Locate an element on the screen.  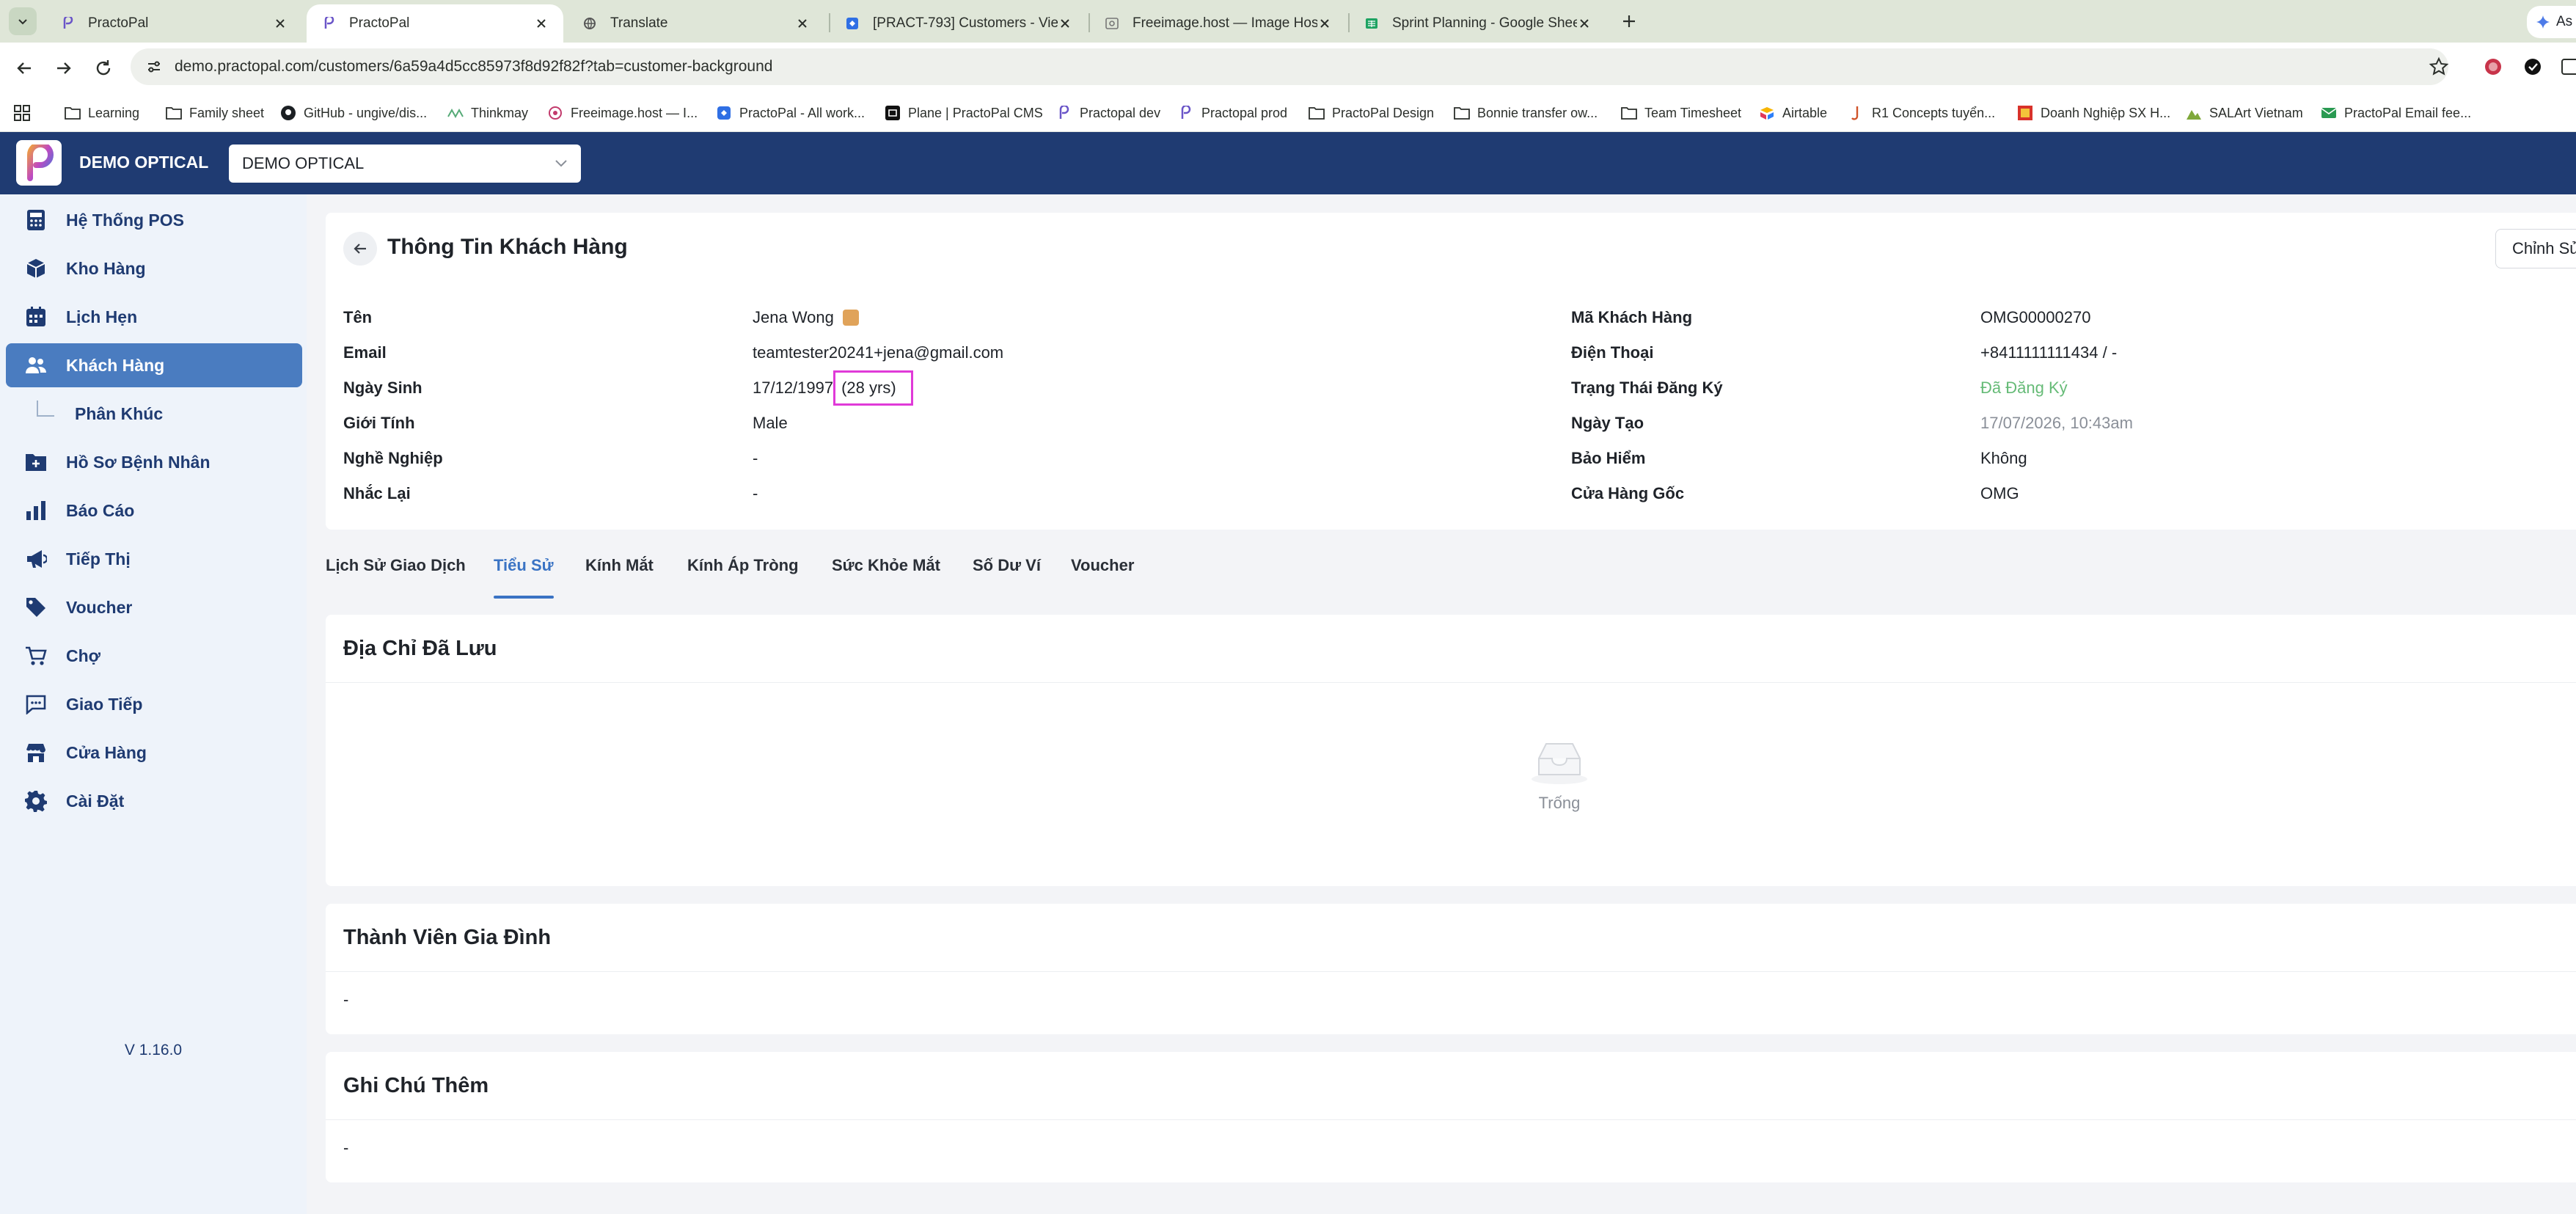
browser-tab: Sprint Planning - Google Sheets is located at coordinates (1478, 23).